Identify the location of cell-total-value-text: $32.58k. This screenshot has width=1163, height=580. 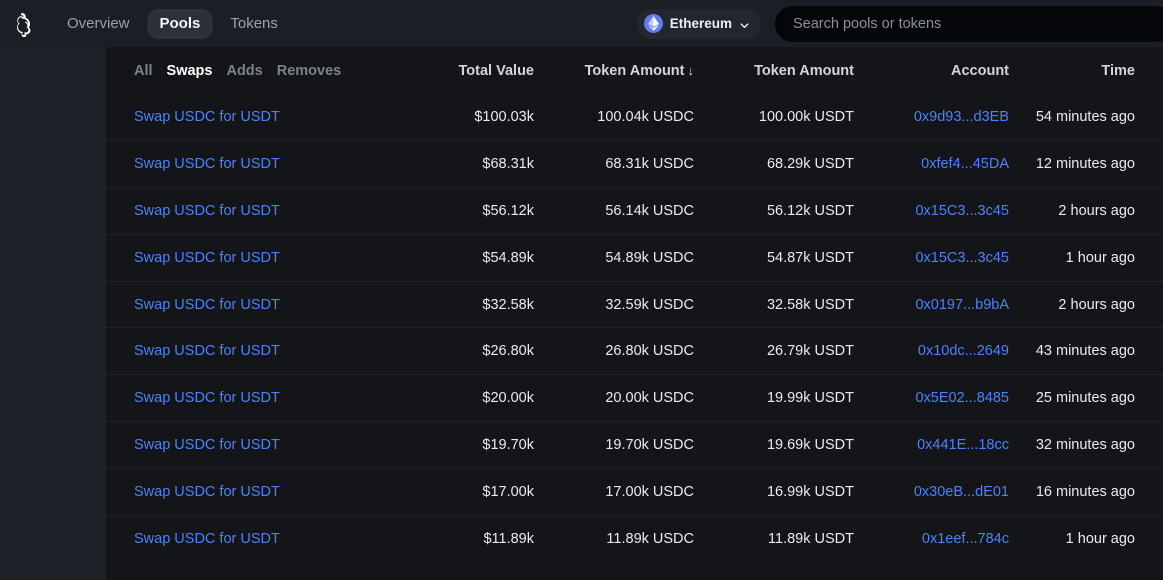
(508, 304).